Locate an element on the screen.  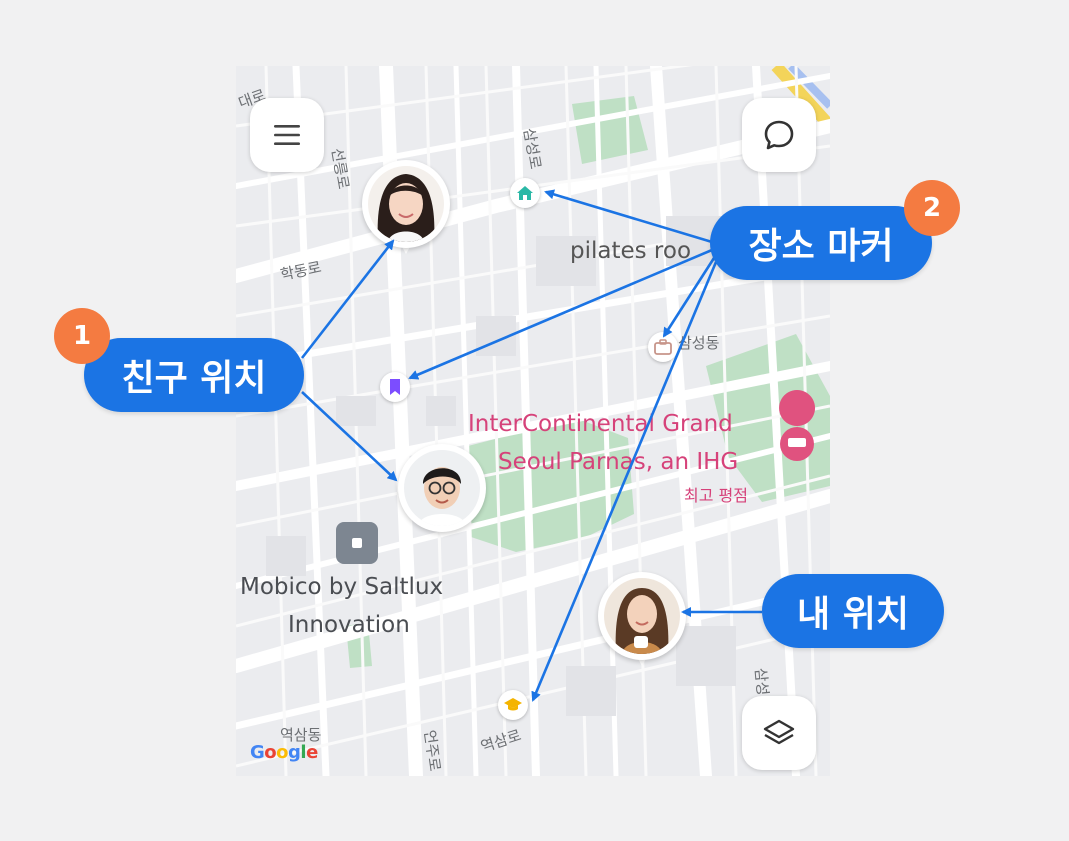
logo-letter: g is located at coordinates (294, 752).